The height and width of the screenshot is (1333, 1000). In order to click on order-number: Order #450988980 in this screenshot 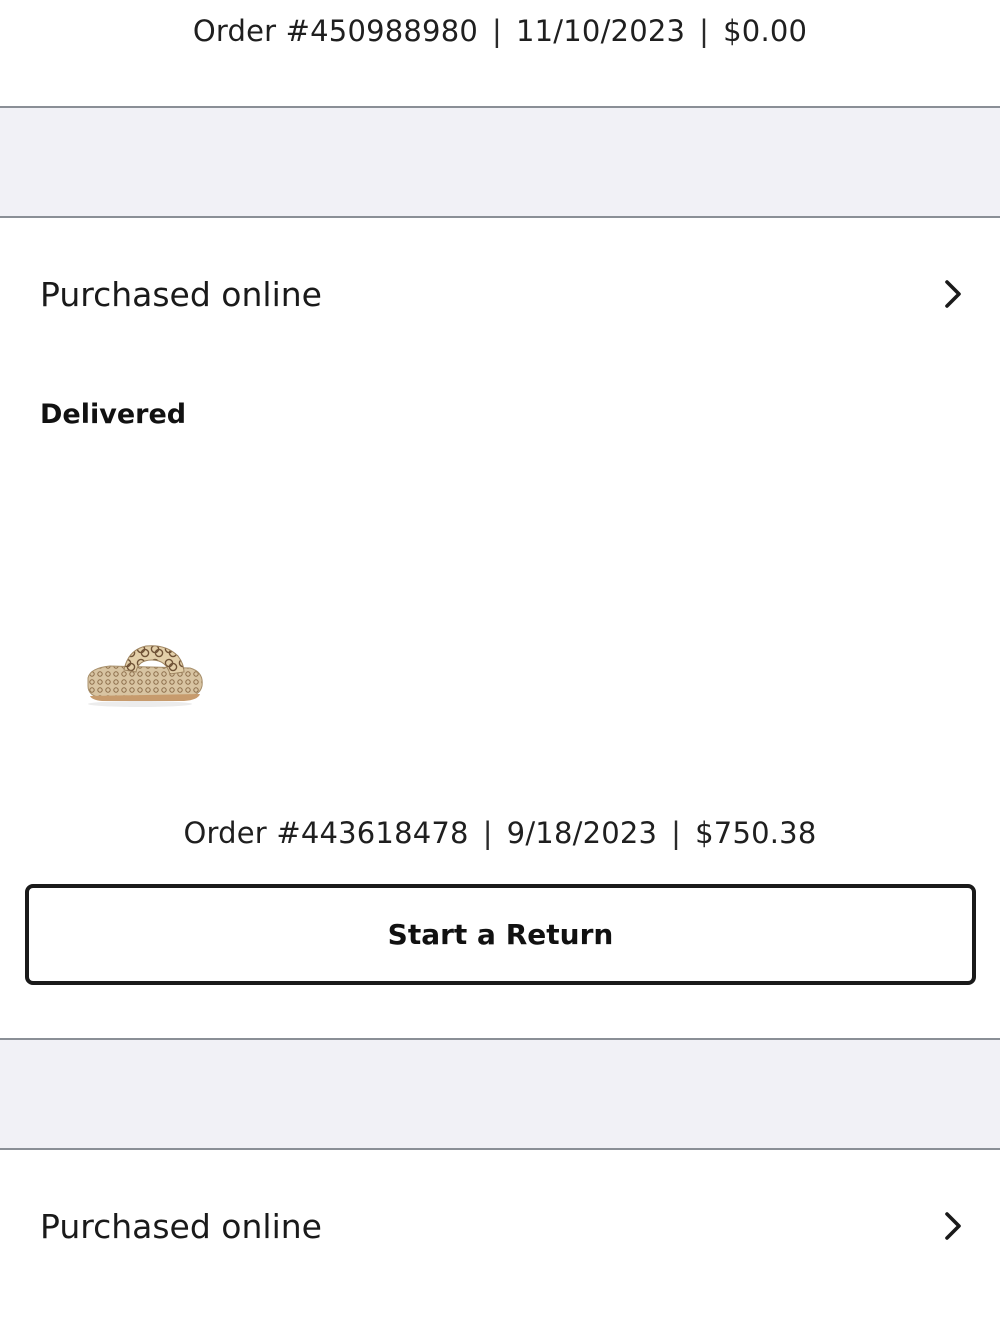, I will do `click(335, 31)`.